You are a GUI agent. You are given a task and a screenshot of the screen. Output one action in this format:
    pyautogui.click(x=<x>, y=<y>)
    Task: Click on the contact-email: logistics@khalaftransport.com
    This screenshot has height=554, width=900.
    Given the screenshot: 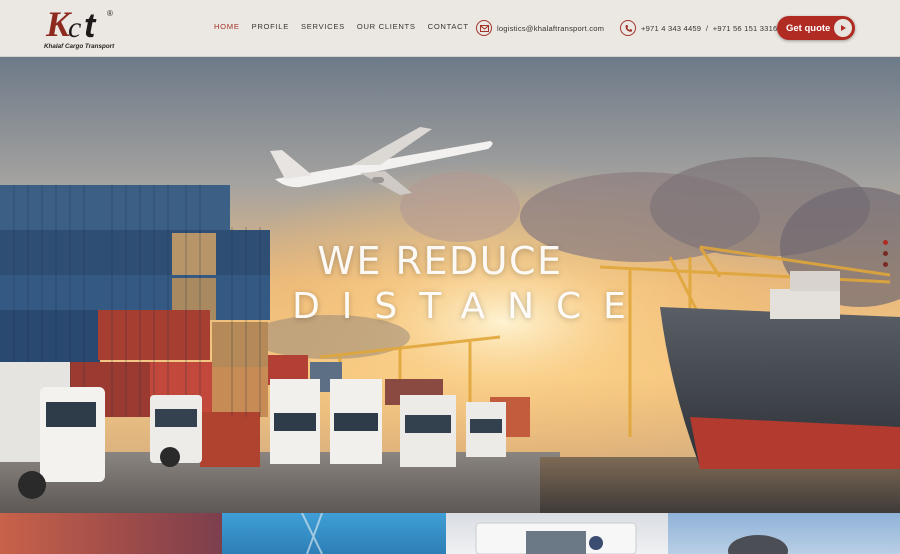 What is the action you would take?
    pyautogui.click(x=540, y=28)
    